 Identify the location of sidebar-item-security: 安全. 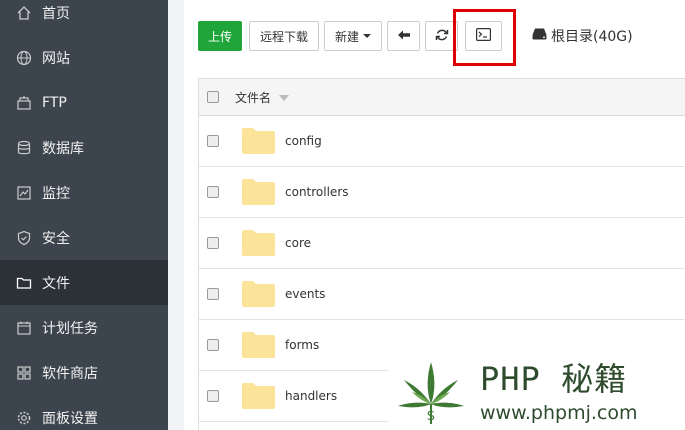
(84, 237).